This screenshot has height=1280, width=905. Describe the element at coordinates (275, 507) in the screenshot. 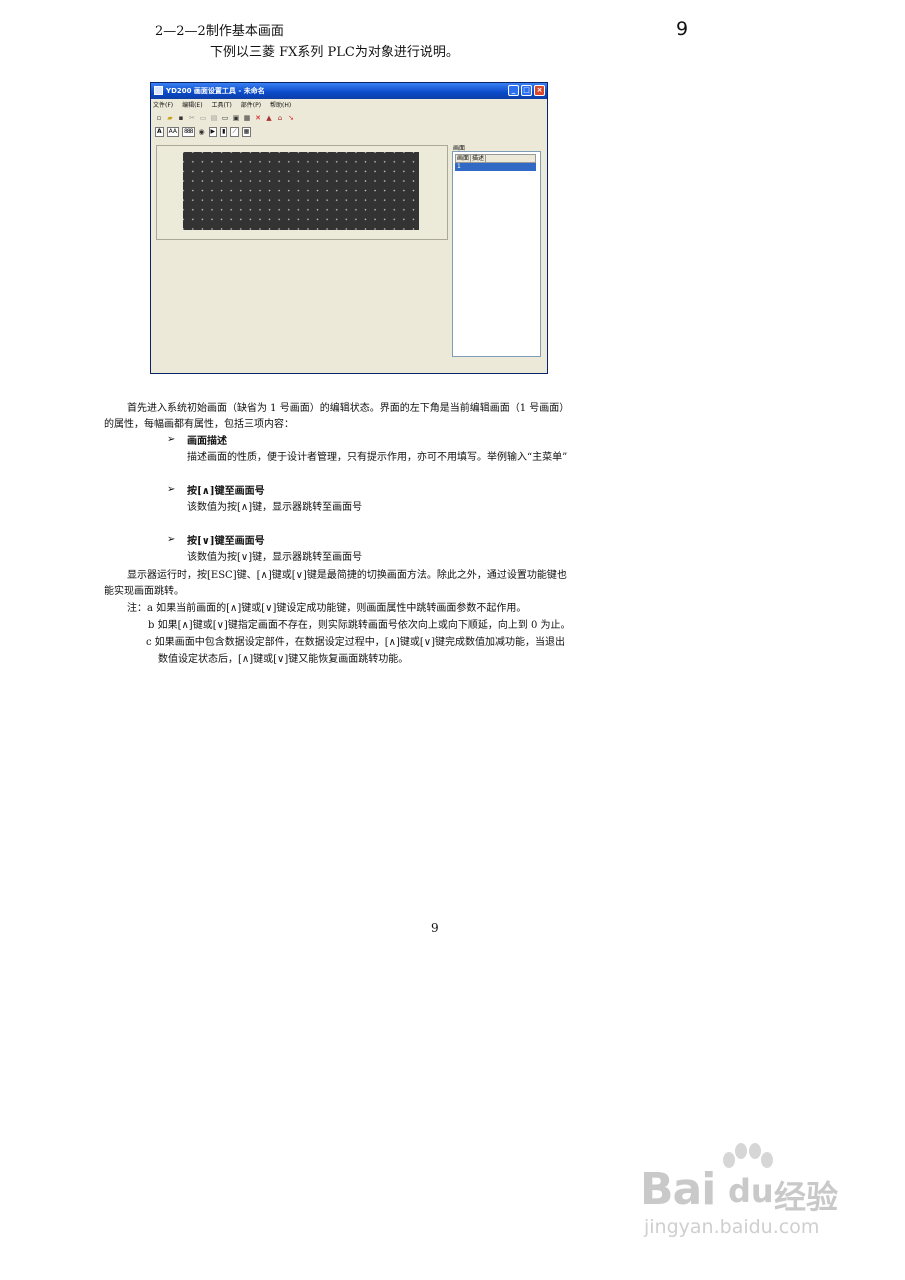

I see `bullet-desc-up-key: 该数值为按[∧]键，显示器跳转至画面号` at that location.